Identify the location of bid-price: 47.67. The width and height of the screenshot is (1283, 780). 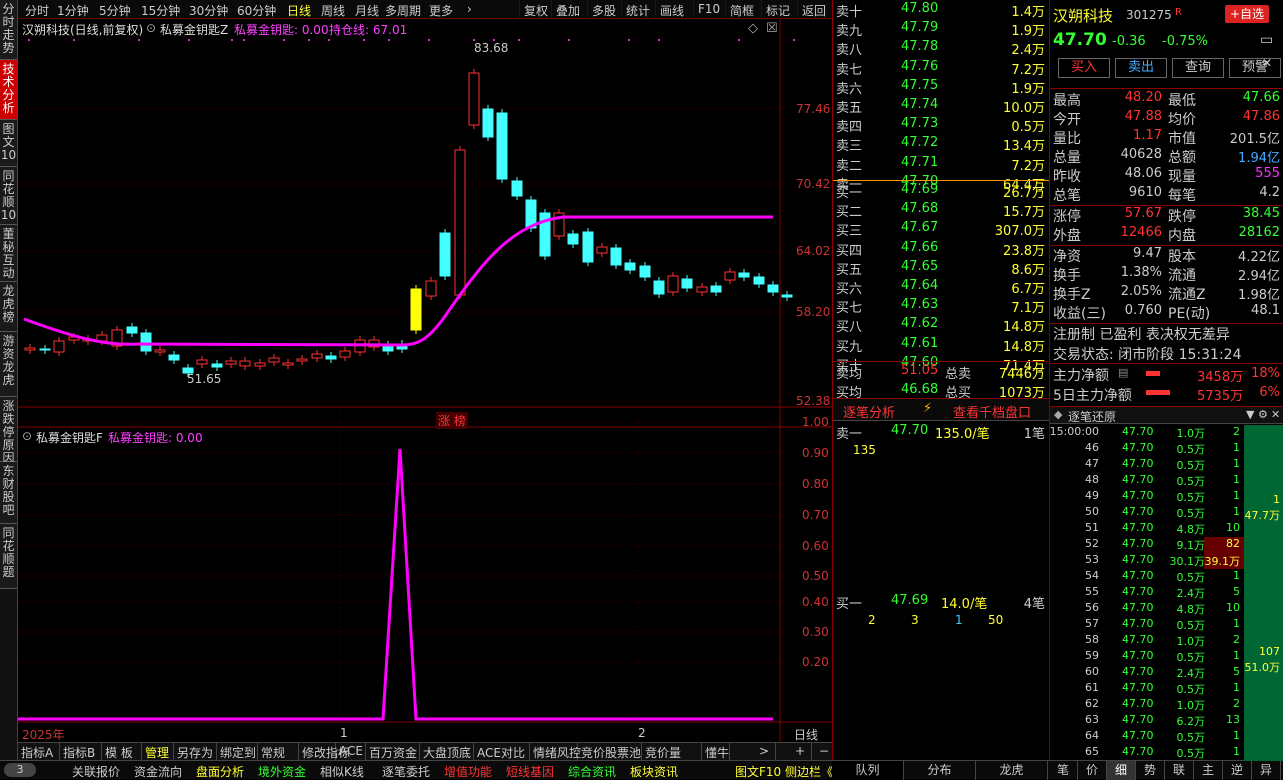
(919, 227).